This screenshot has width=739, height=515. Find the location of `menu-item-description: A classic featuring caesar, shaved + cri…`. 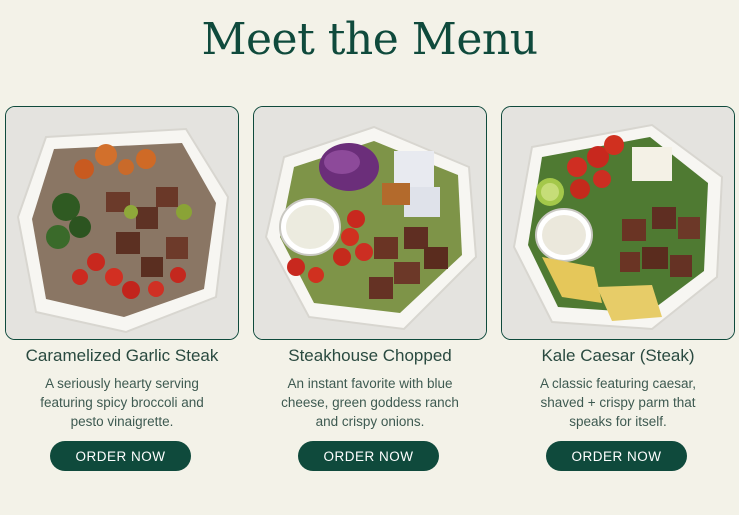

menu-item-description: A classic featuring caesar, shaved + cri… is located at coordinates (618, 402).